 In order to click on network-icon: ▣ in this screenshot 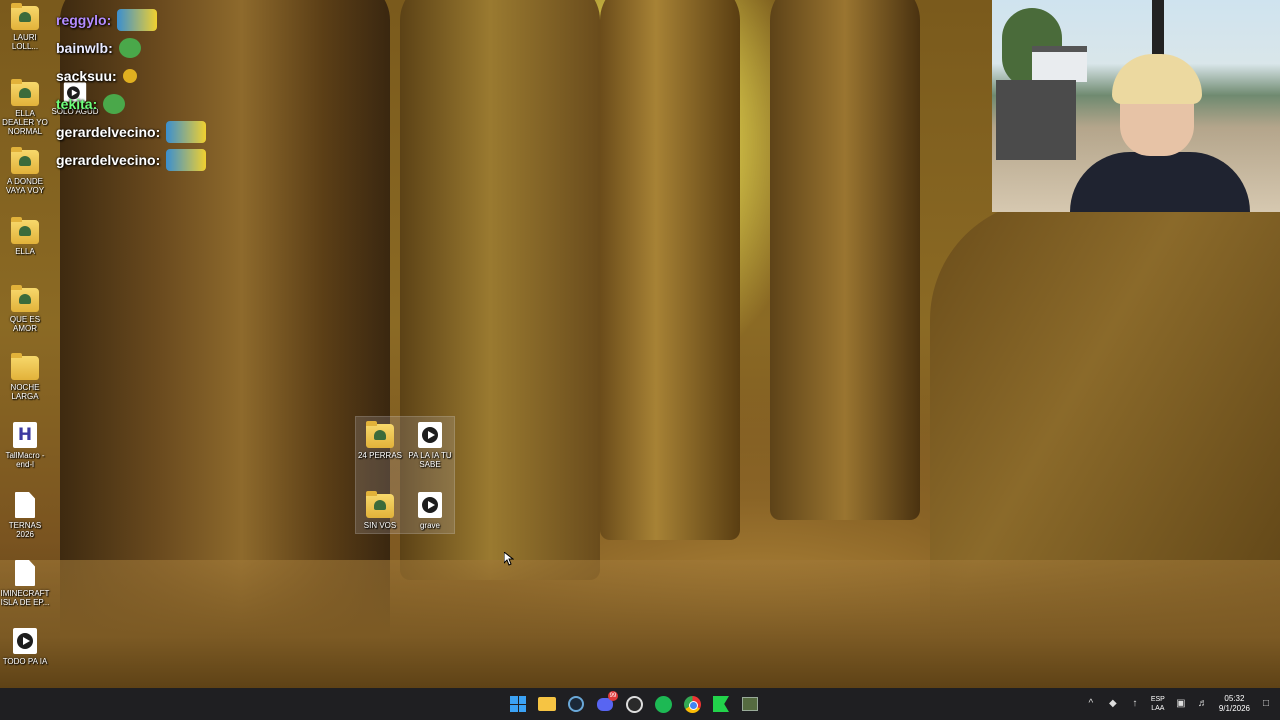, I will do `click(1181, 704)`.